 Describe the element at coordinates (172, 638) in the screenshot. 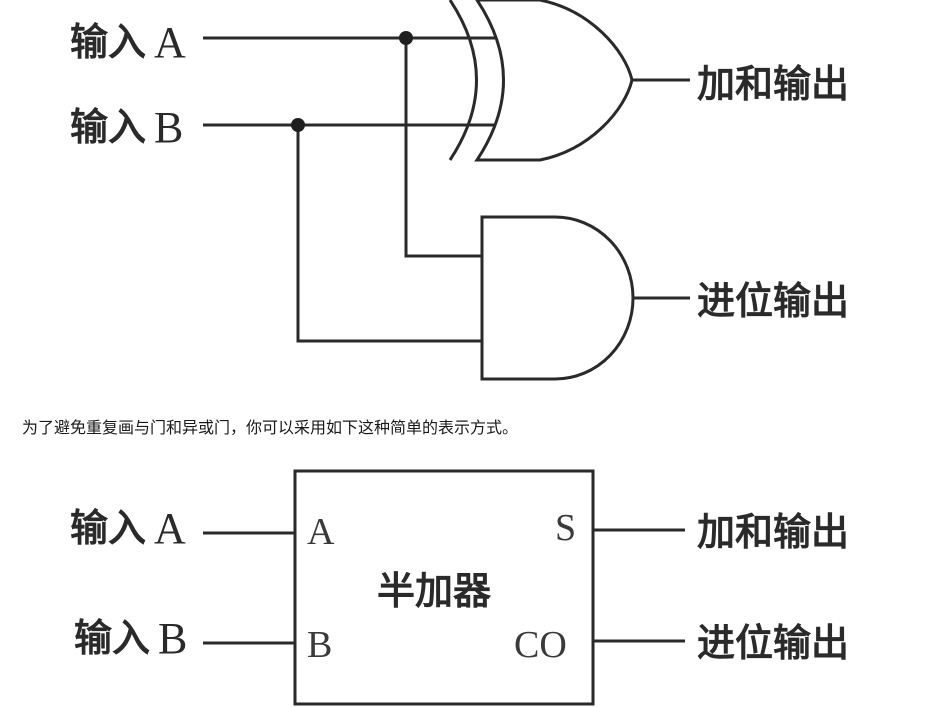

I see `block-input-b-label-letter: B` at that location.